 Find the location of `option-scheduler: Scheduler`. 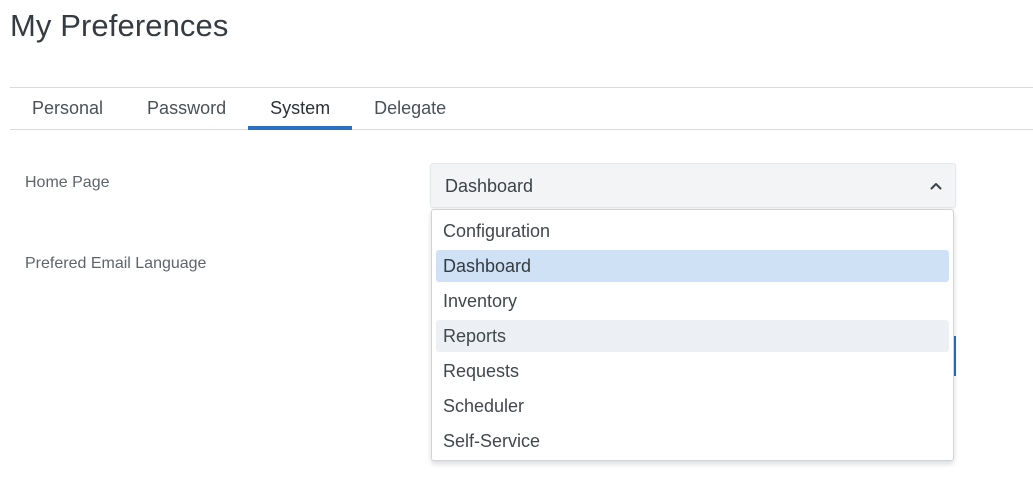

option-scheduler: Scheduler is located at coordinates (692, 406).